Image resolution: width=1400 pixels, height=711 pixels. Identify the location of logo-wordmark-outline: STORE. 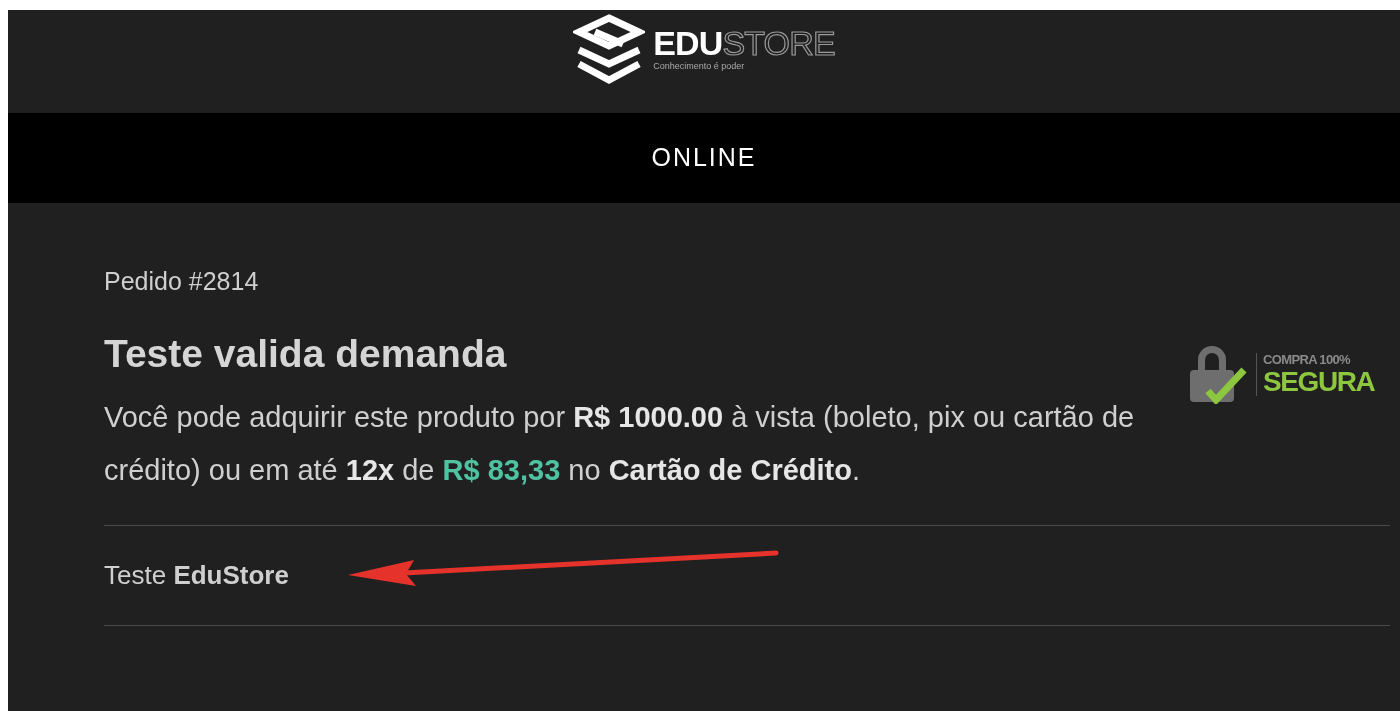
(778, 43).